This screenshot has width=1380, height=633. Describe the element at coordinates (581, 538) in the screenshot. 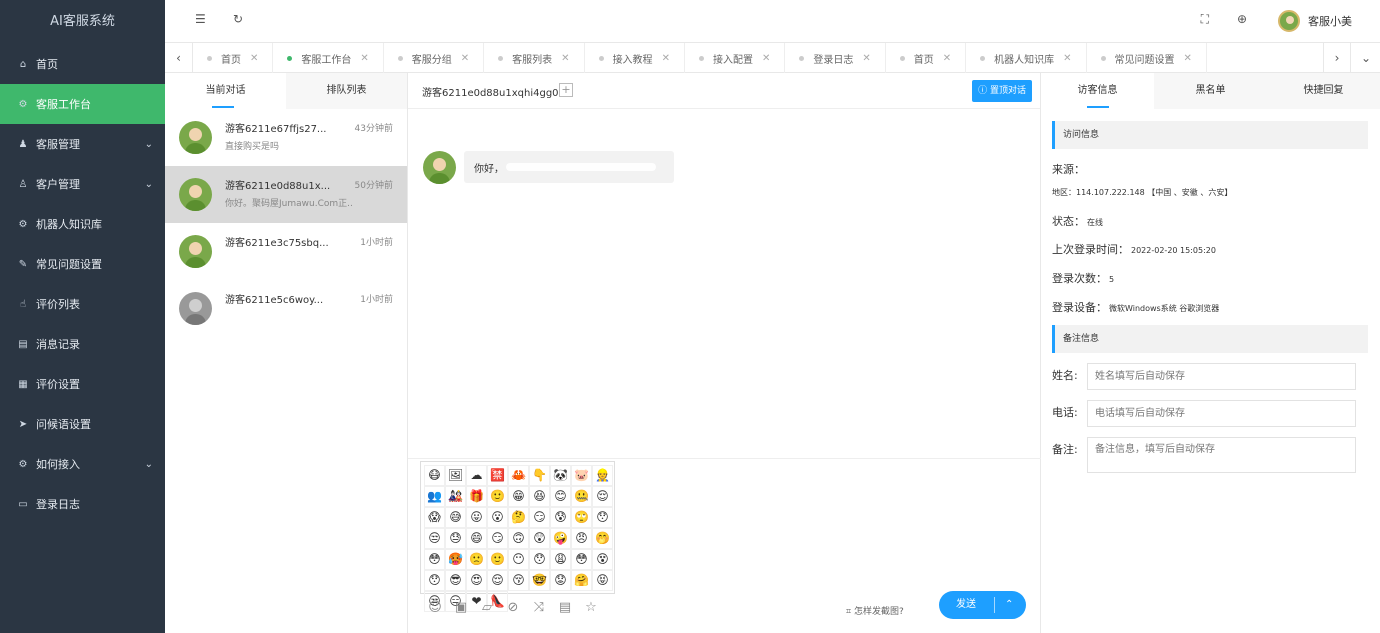

I see `emoji-item: 😠` at that location.